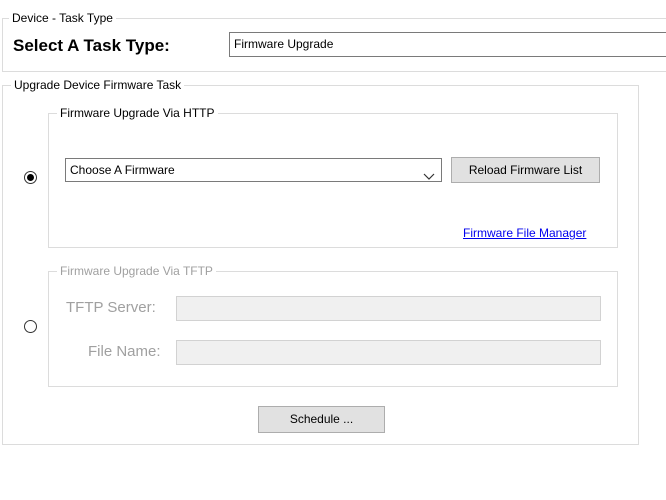  I want to click on radio-selected-dot, so click(30, 177).